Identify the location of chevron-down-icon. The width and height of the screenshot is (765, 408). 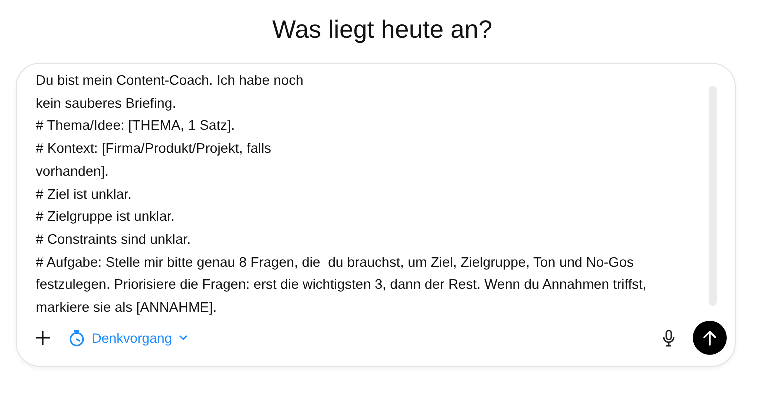
(183, 338).